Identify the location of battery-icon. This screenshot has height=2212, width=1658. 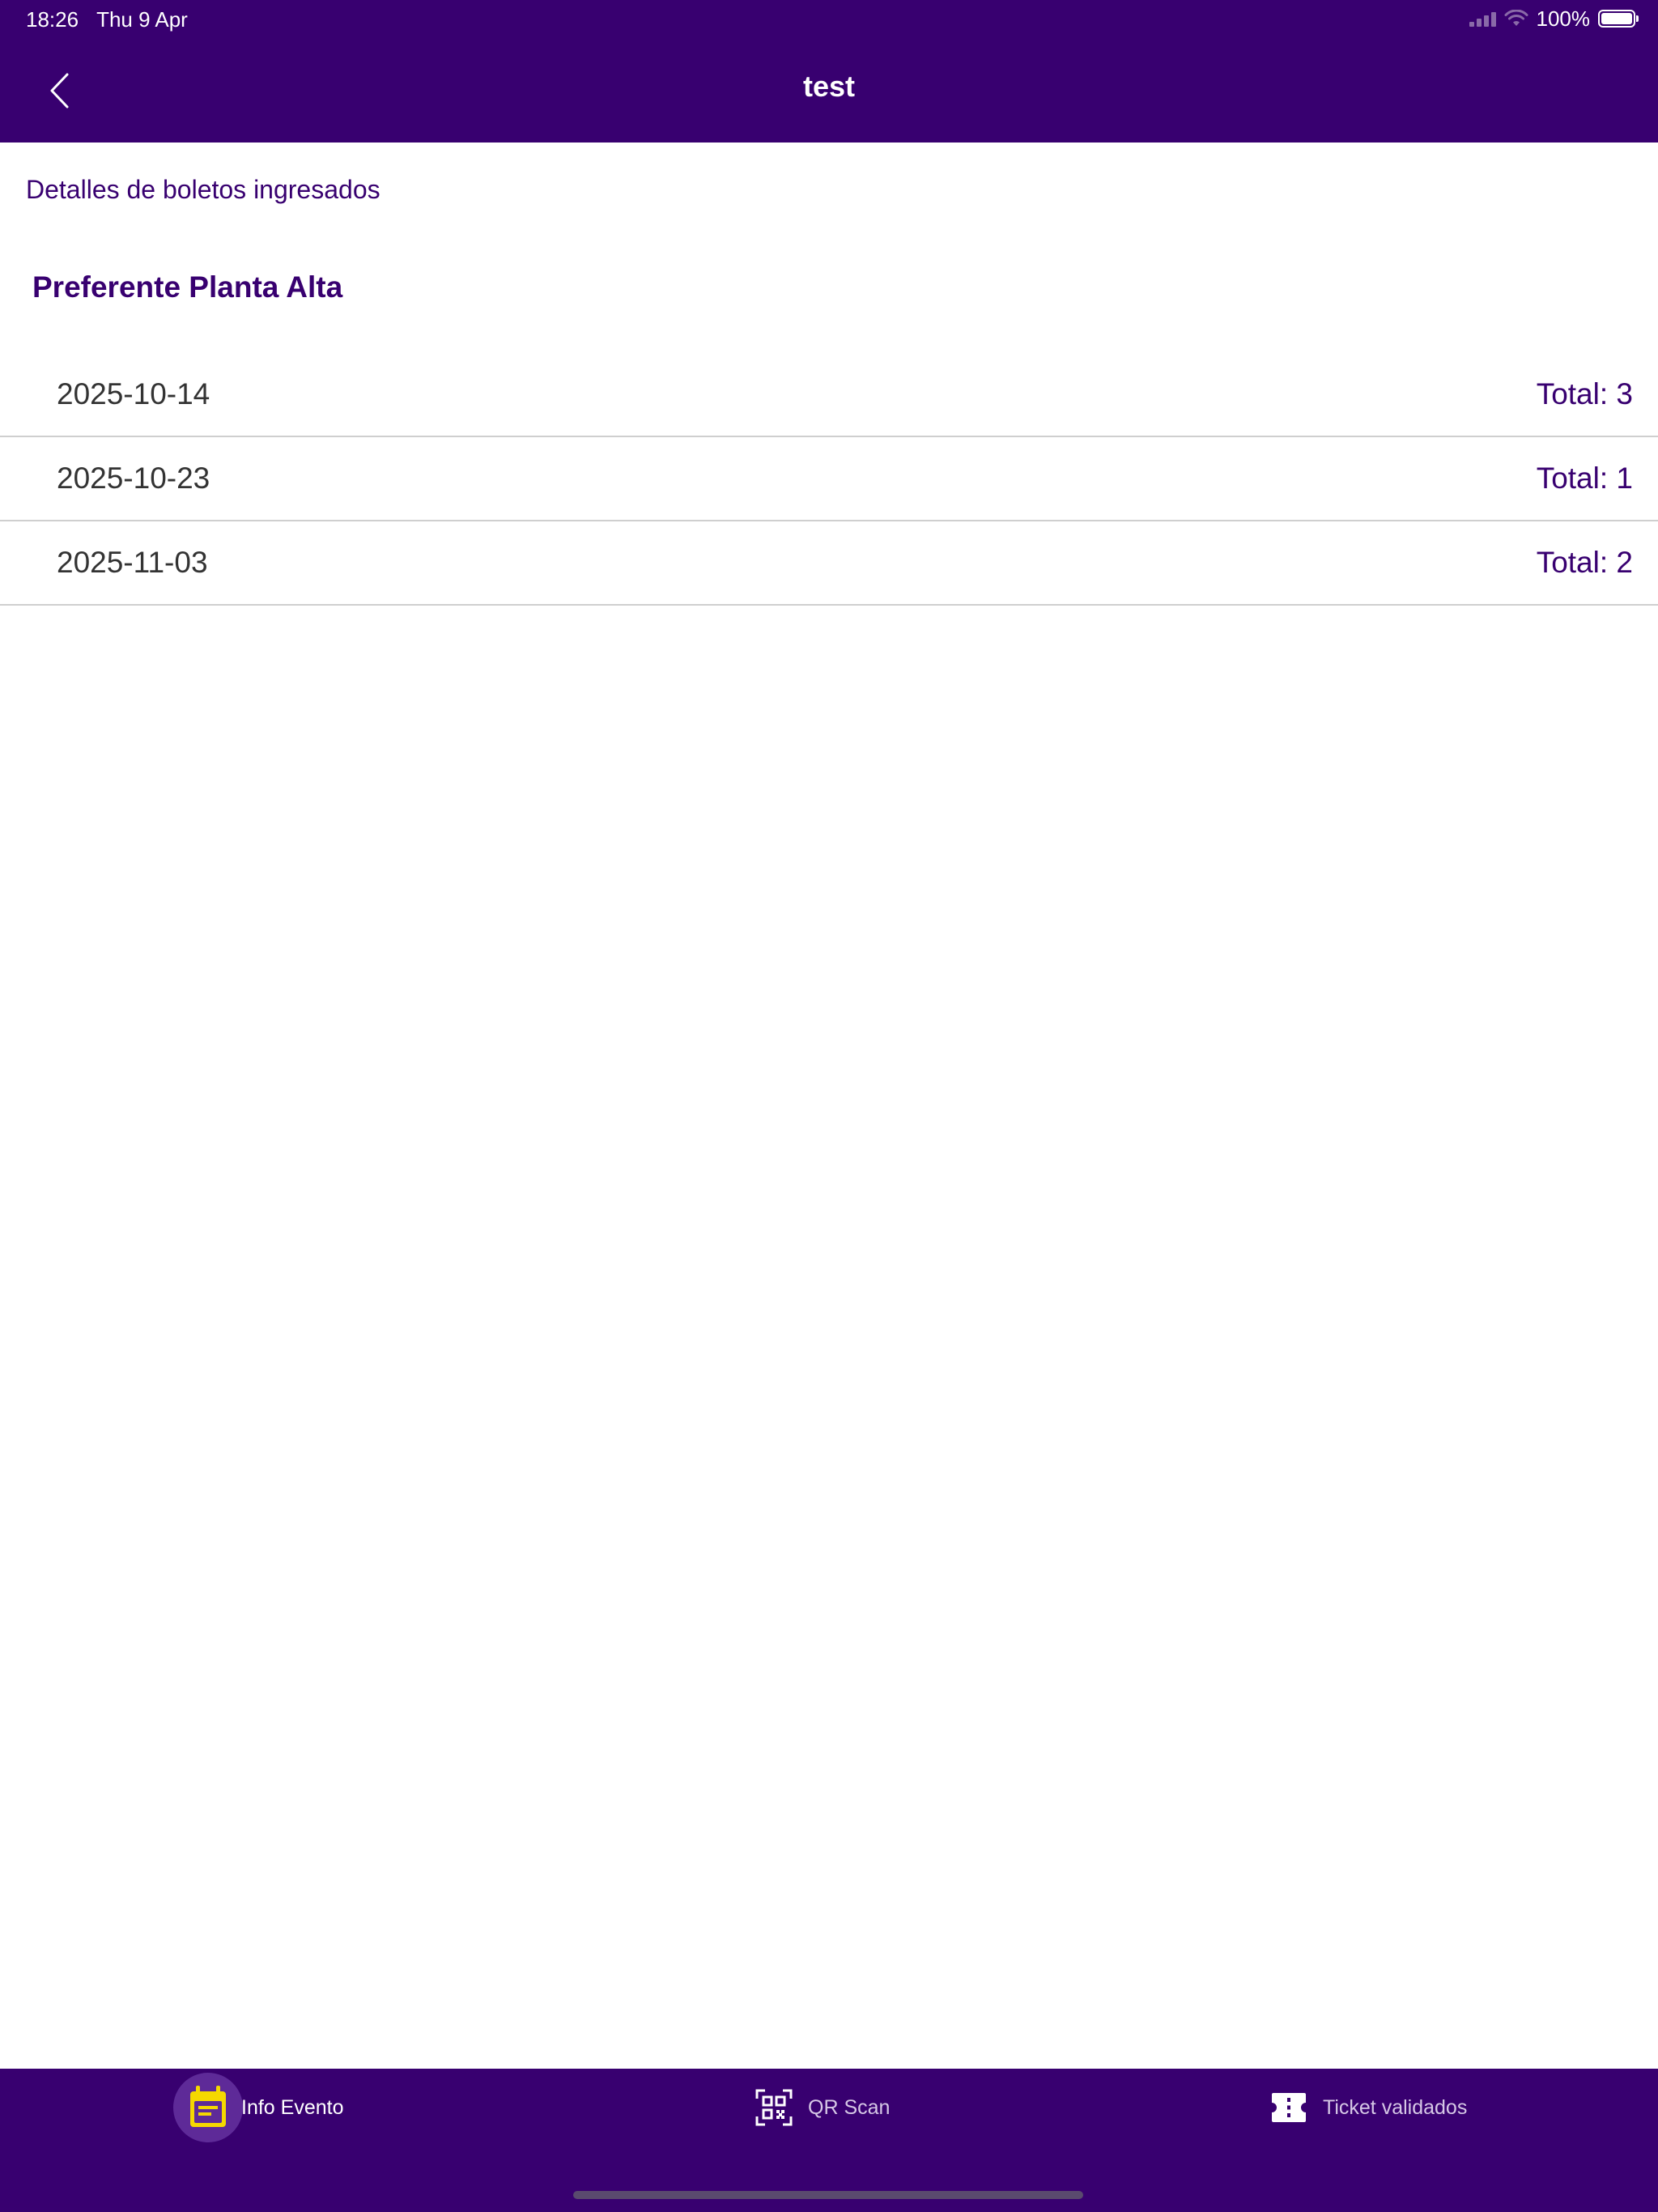
(1618, 19).